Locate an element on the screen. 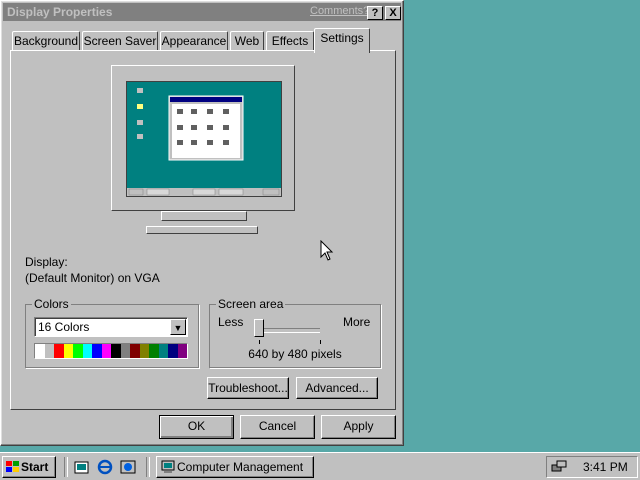 The height and width of the screenshot is (480, 640). colors-dropdown: 16 Colors ▼ is located at coordinates (111, 327).